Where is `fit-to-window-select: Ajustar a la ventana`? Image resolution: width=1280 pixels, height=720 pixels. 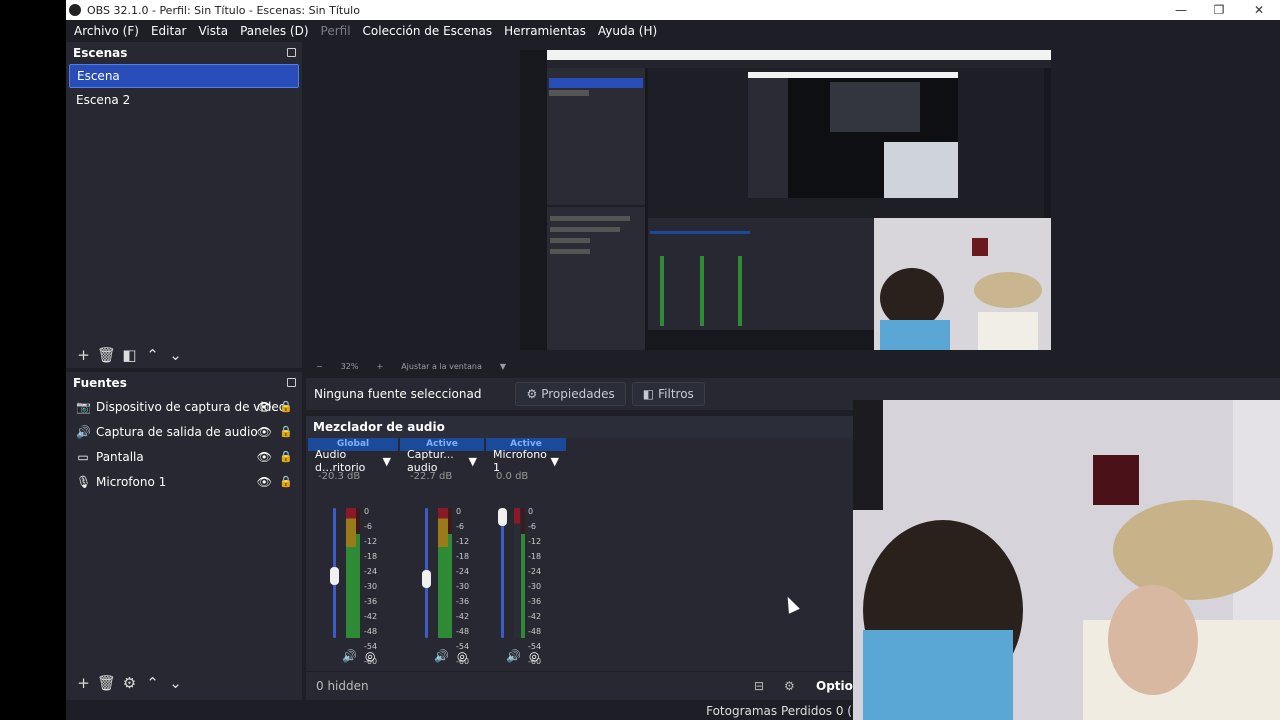 fit-to-window-select: Ajustar a la ventana is located at coordinates (441, 366).